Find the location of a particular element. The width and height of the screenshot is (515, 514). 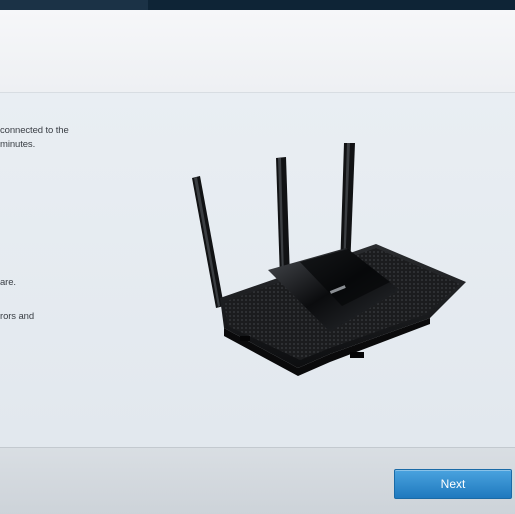

top-navigation-segment is located at coordinates (74, 5).